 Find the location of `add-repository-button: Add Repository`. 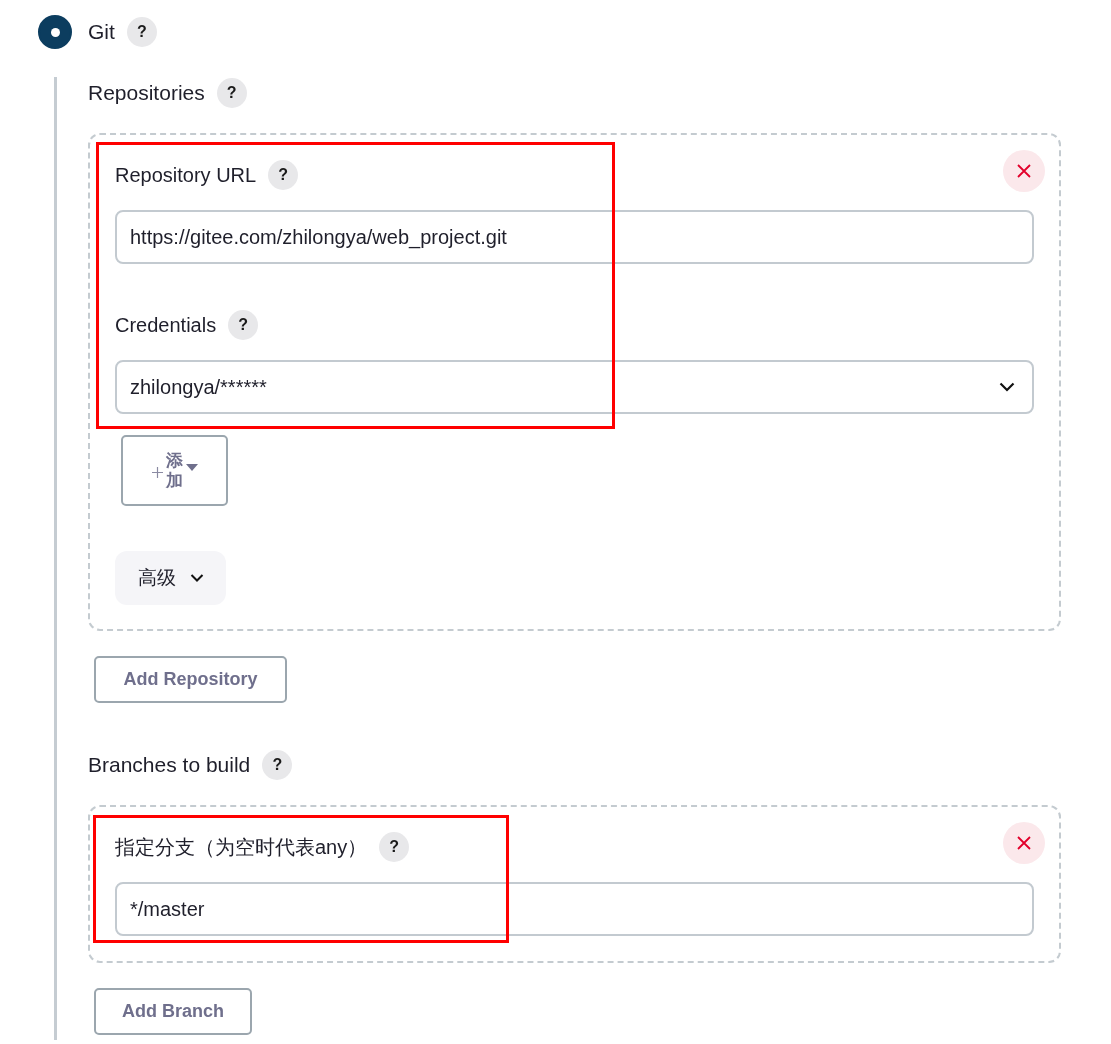

add-repository-button: Add Repository is located at coordinates (190, 679).